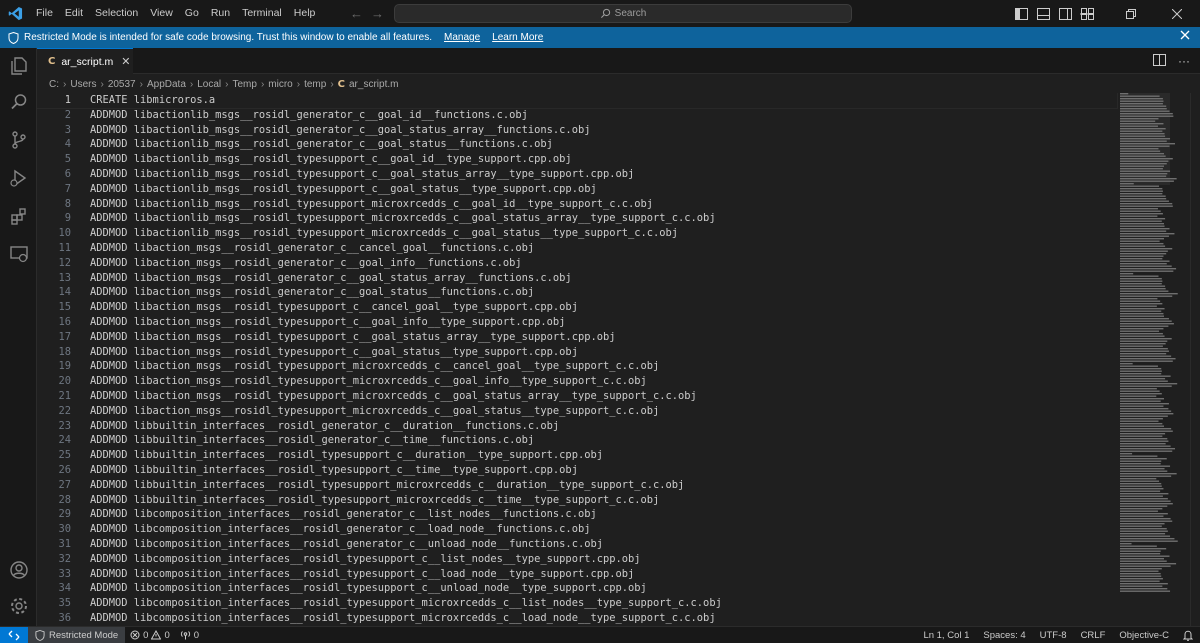 Image resolution: width=1200 pixels, height=643 pixels. Describe the element at coordinates (577, 101) in the screenshot. I see `code-line: 1 CREATE libmicroros.a` at that location.